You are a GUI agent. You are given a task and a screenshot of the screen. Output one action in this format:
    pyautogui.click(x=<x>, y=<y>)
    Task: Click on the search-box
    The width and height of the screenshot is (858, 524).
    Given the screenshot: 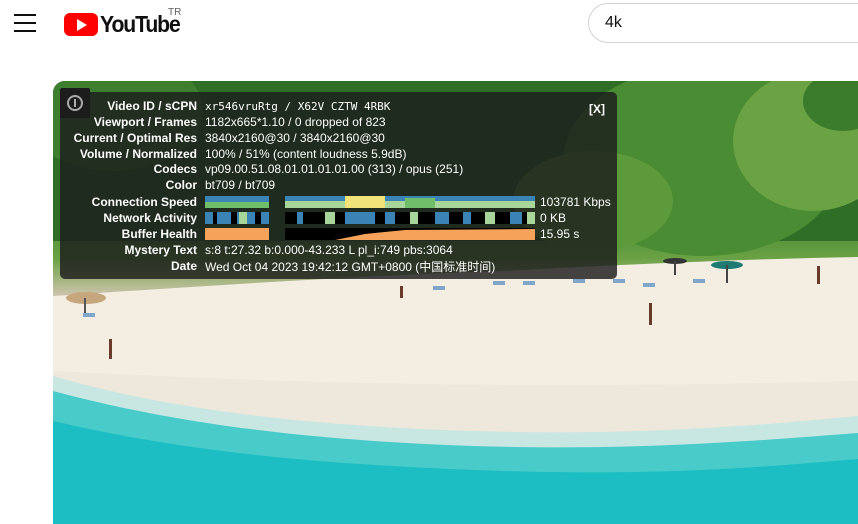 What is the action you would take?
    pyautogui.click(x=723, y=23)
    